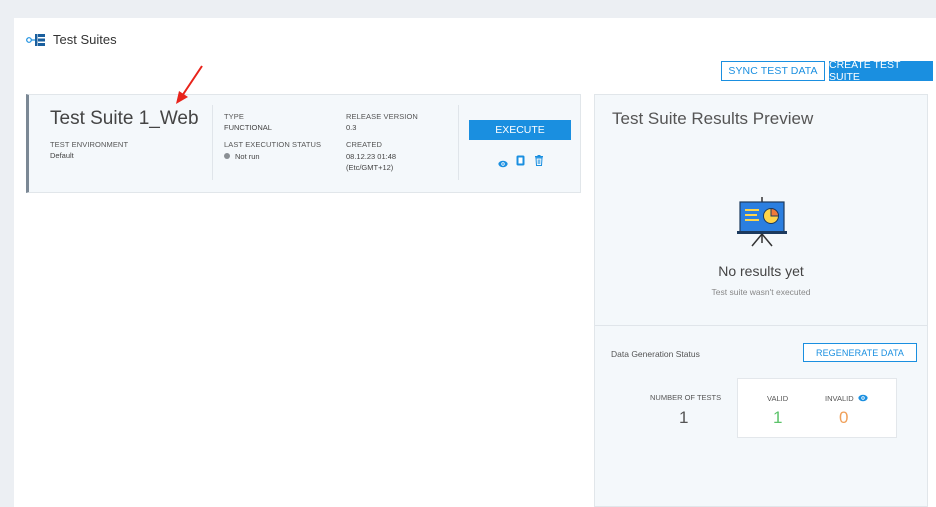 This screenshot has height=507, width=936. Describe the element at coordinates (655, 354) in the screenshot. I see `data-generation-status-label: Data Generation Status` at that location.